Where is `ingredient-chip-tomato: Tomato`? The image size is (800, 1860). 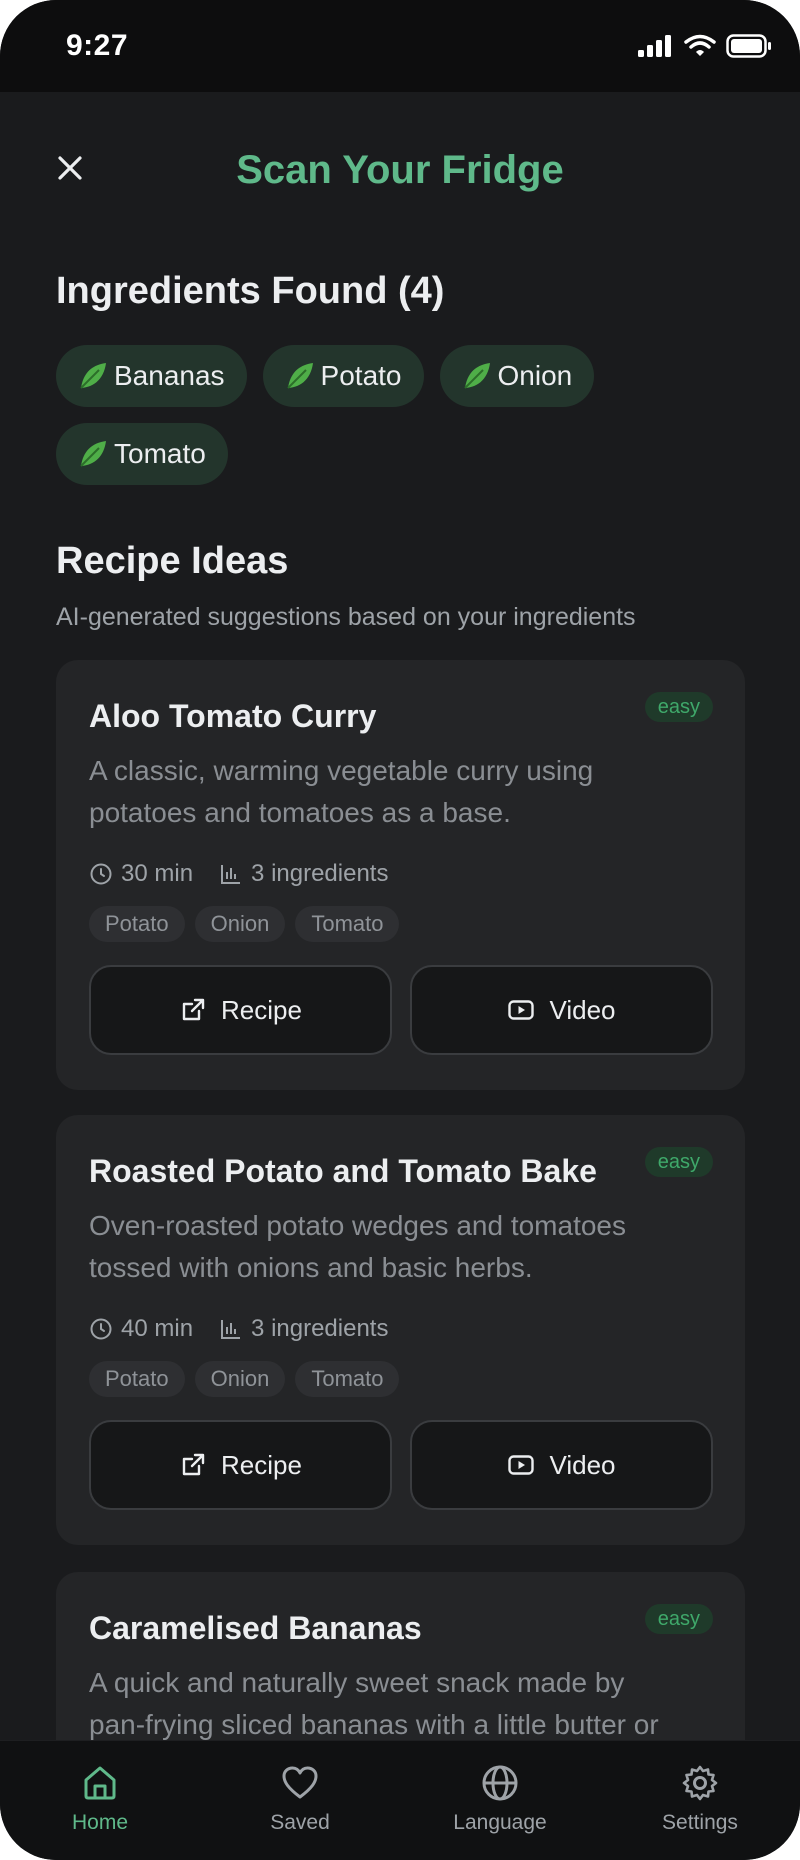
ingredient-chip-tomato: Tomato is located at coordinates (142, 454).